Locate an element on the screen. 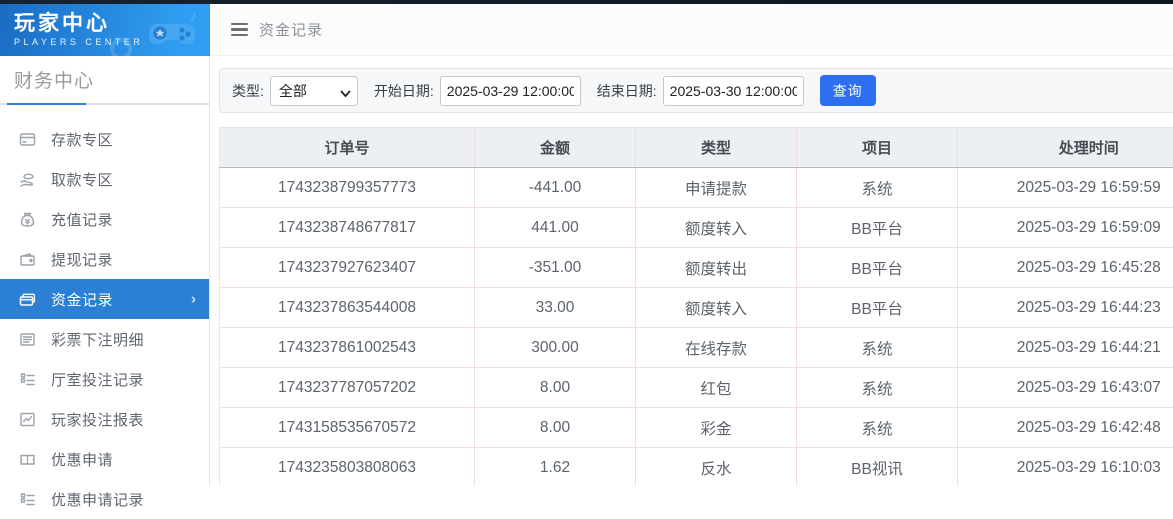  sidebar-menu-item: 优惠申请 is located at coordinates (104, 459).